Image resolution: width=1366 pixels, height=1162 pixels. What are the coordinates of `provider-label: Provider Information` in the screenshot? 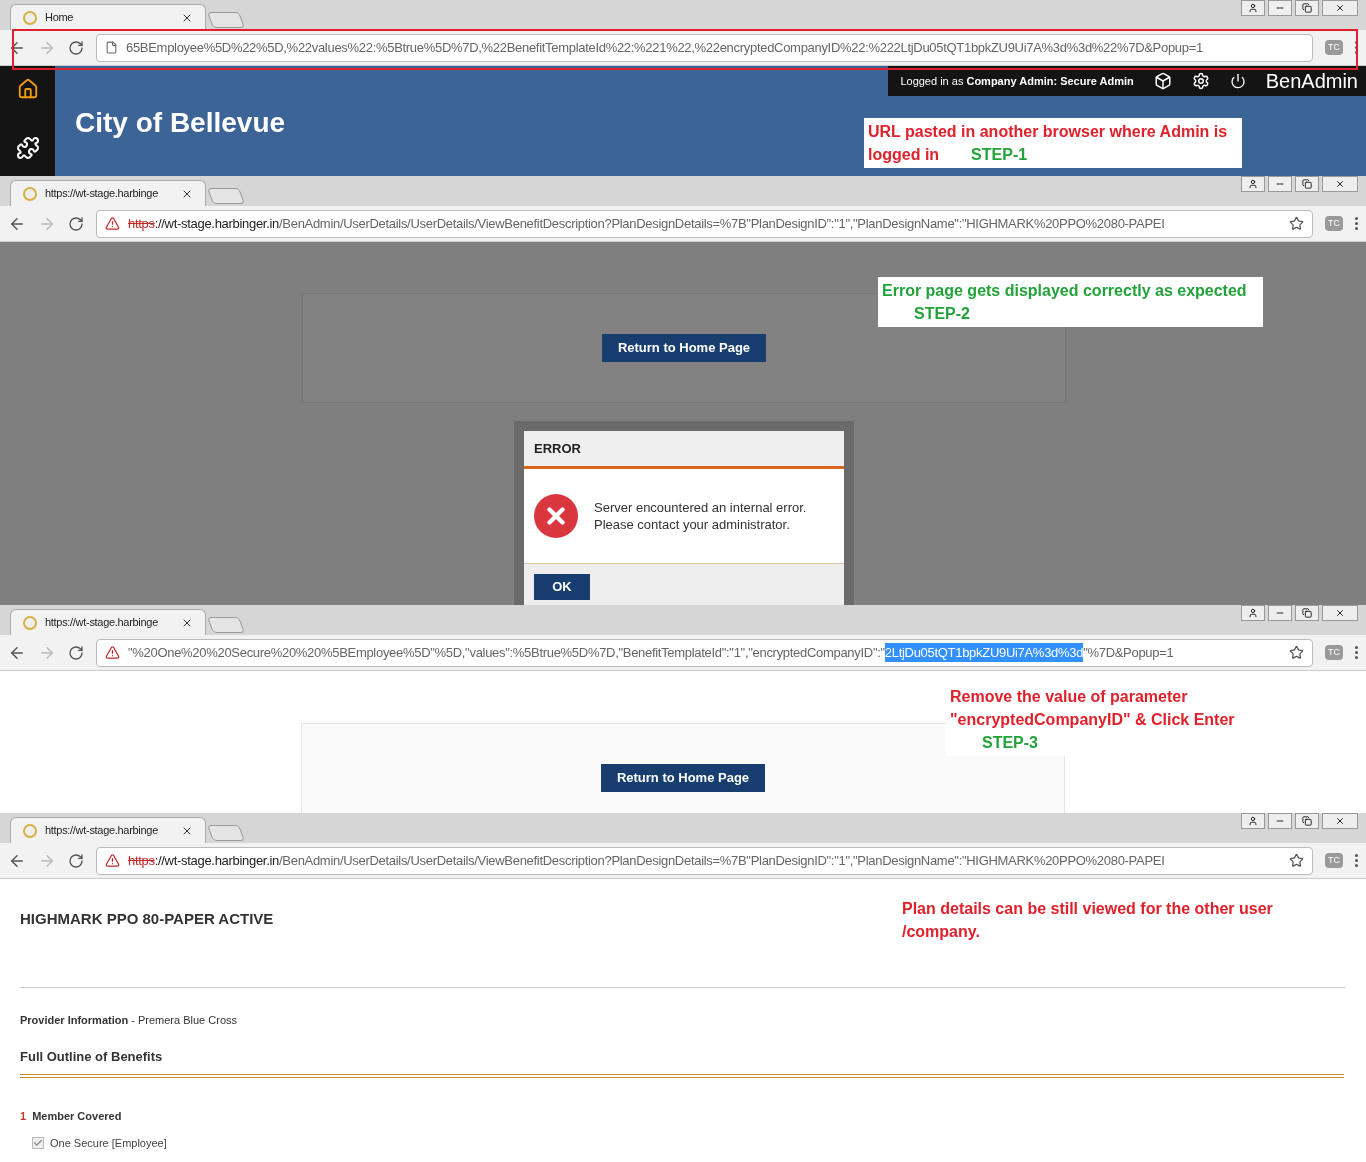 It's located at (74, 1020).